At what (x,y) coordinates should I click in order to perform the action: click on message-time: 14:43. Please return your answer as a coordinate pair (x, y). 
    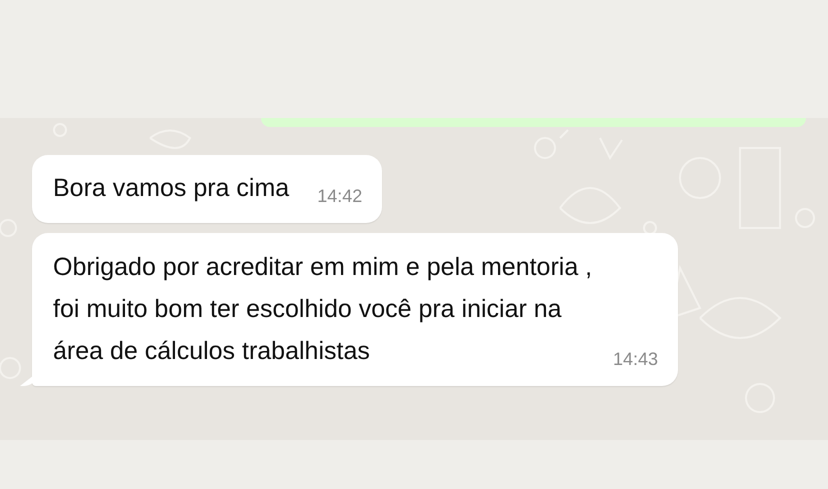
    Looking at the image, I should click on (635, 359).